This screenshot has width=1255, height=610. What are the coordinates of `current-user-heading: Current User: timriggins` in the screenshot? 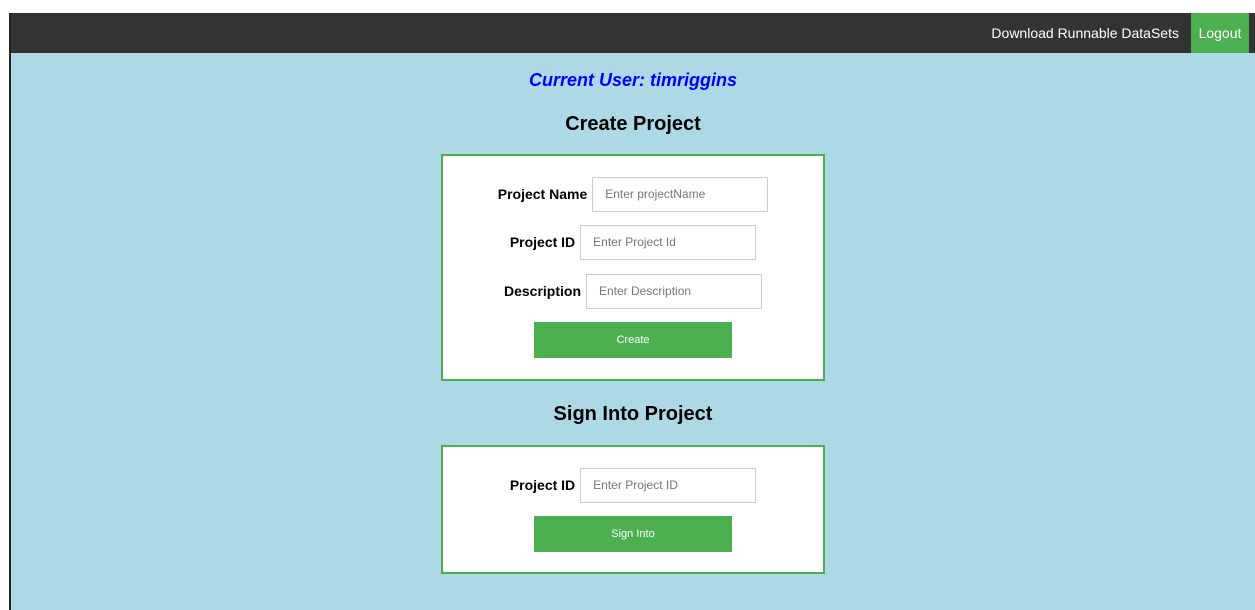 It's located at (633, 80).